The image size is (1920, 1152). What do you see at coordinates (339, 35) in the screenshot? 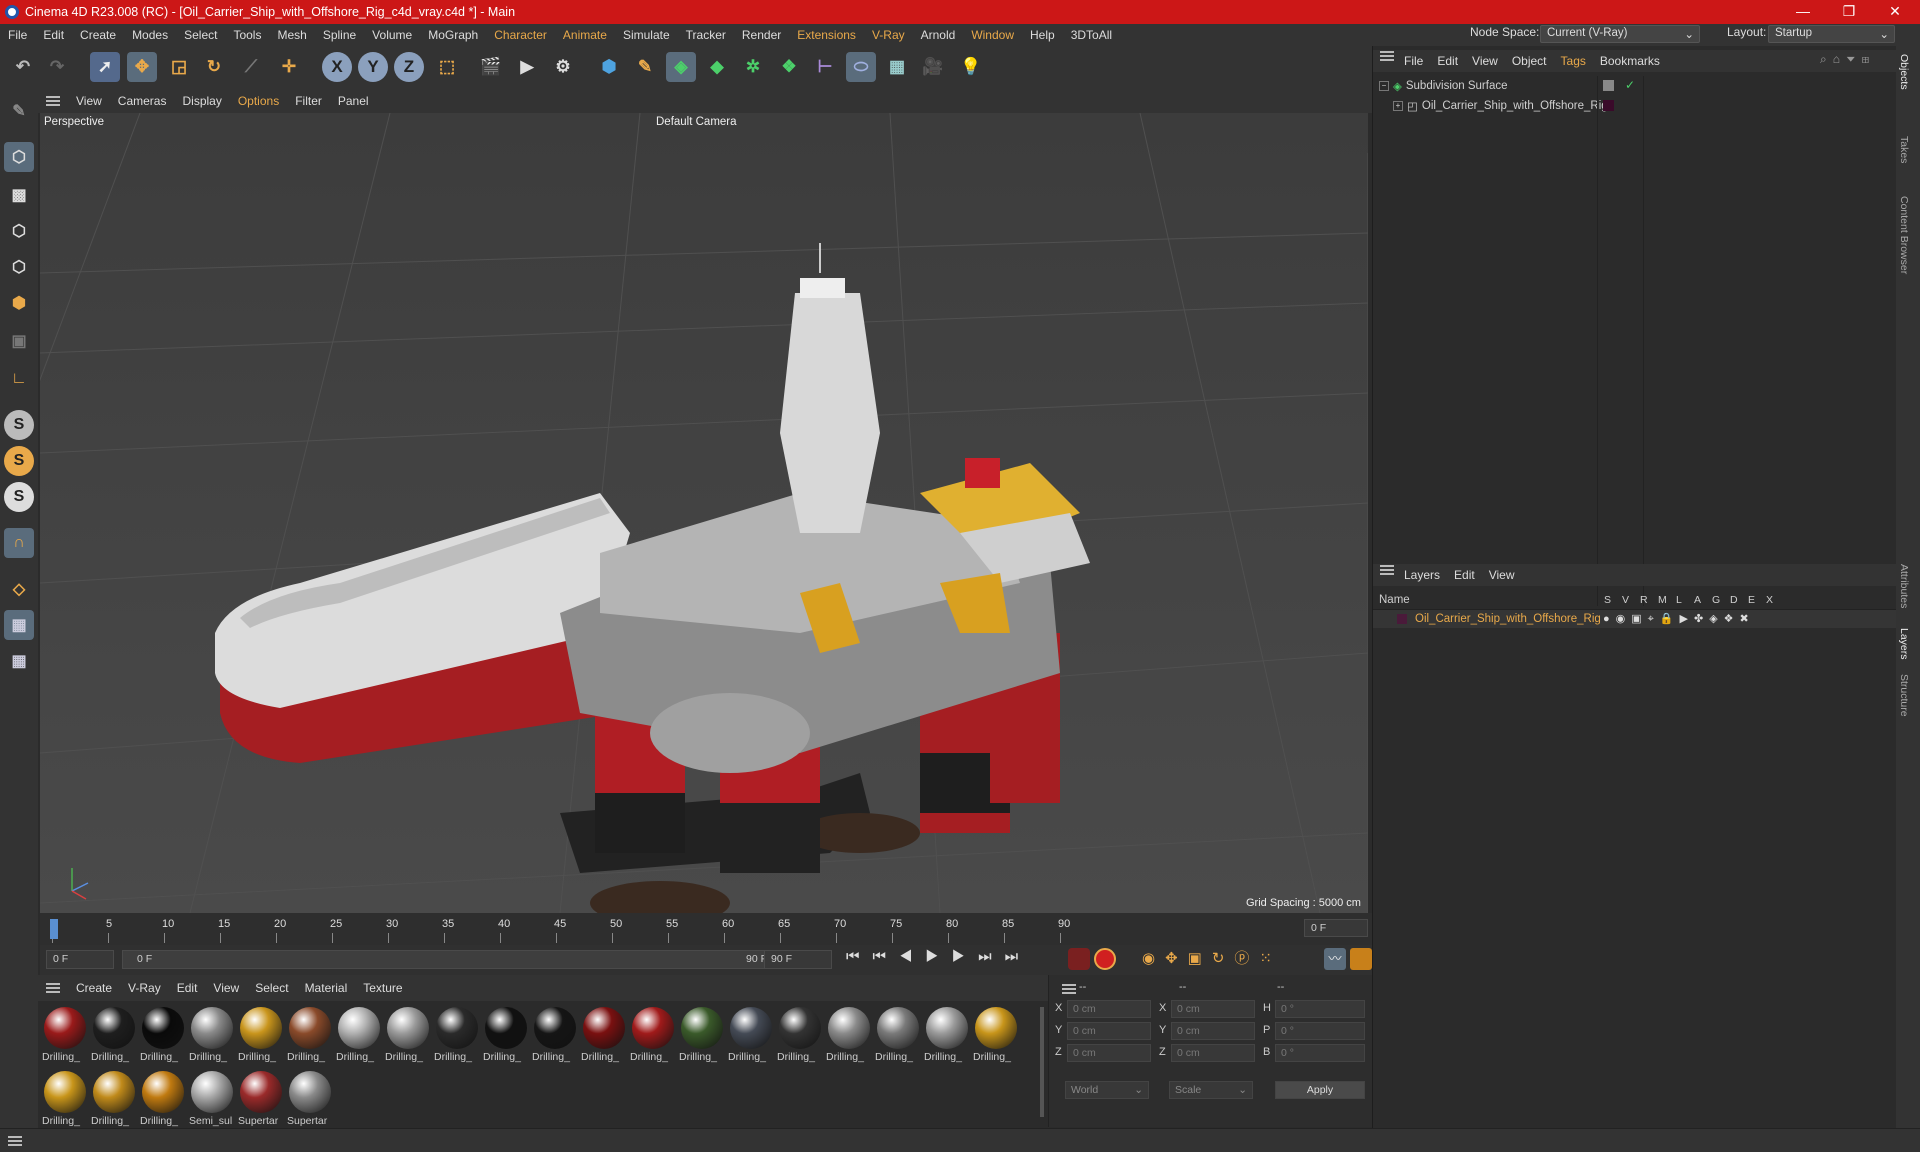
I see `menu-spline: Spline` at bounding box center [339, 35].